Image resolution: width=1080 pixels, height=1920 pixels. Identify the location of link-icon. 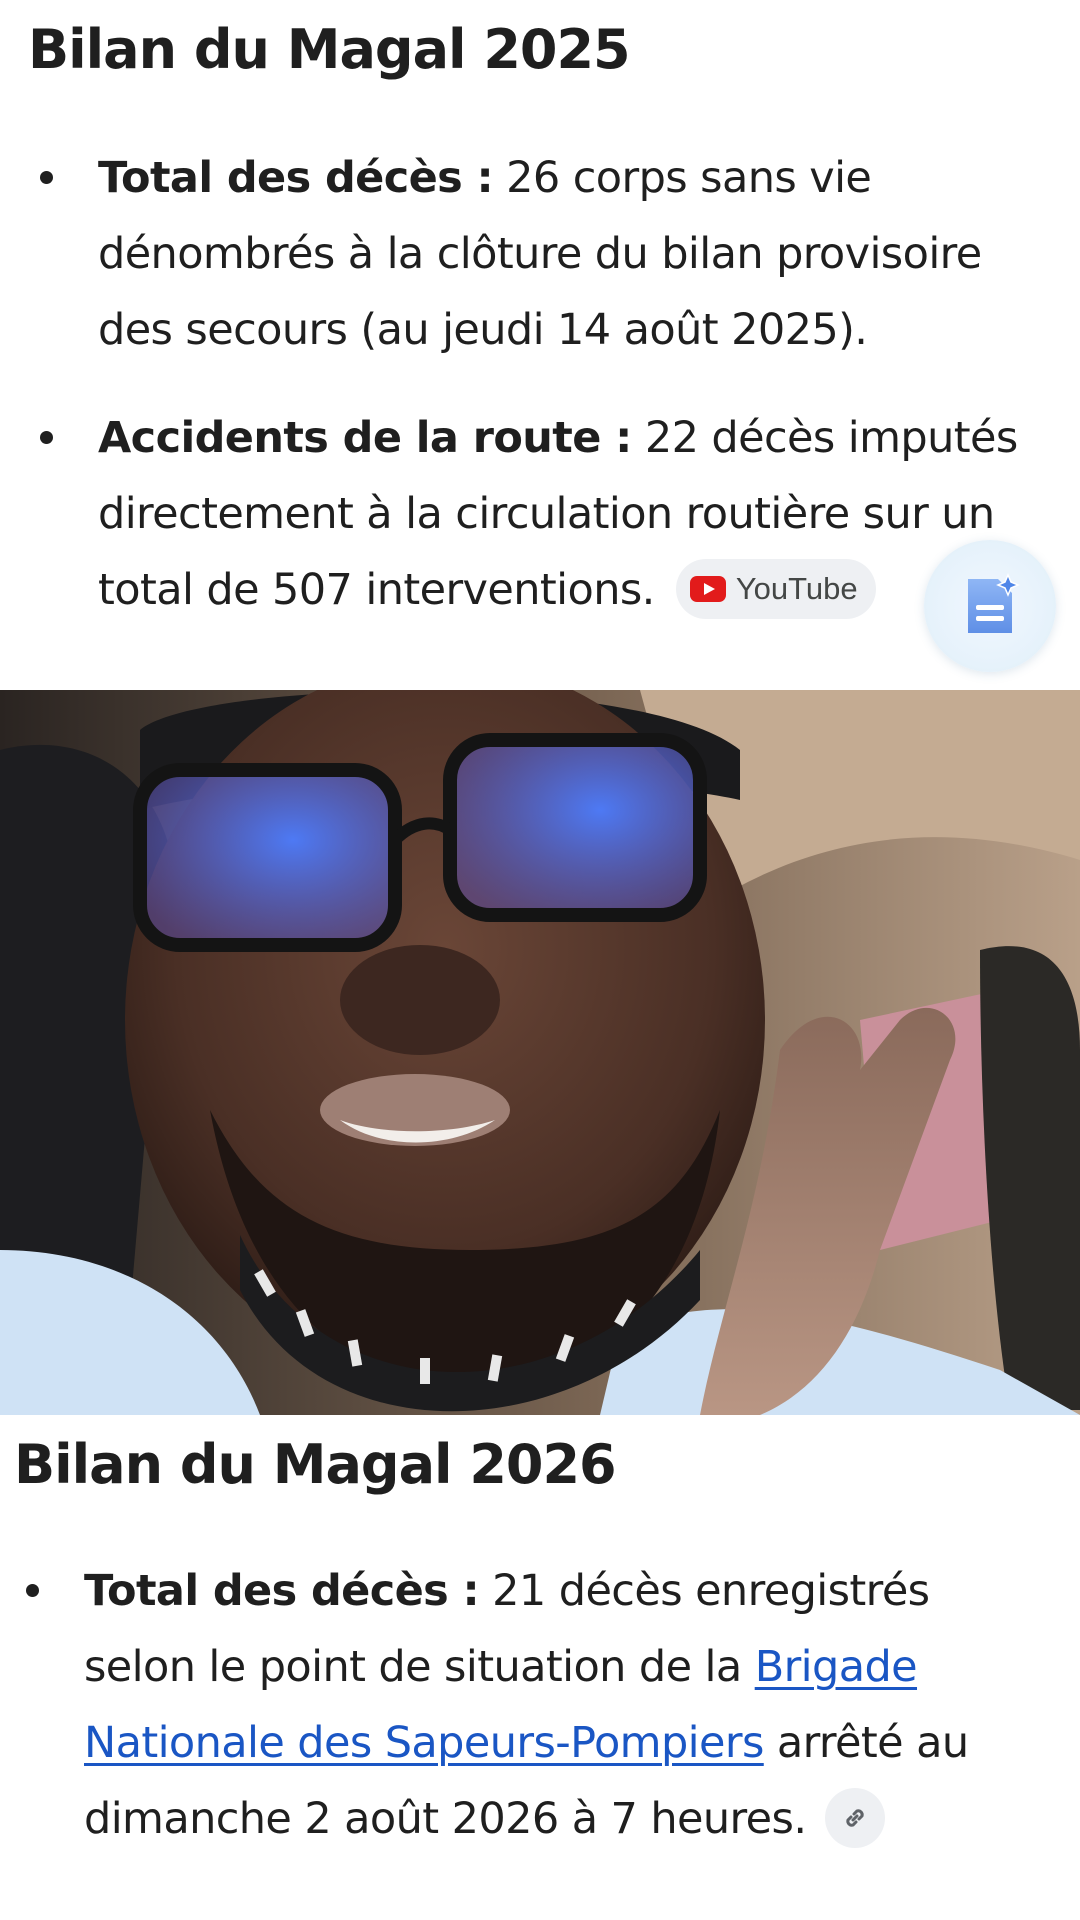
(855, 1817).